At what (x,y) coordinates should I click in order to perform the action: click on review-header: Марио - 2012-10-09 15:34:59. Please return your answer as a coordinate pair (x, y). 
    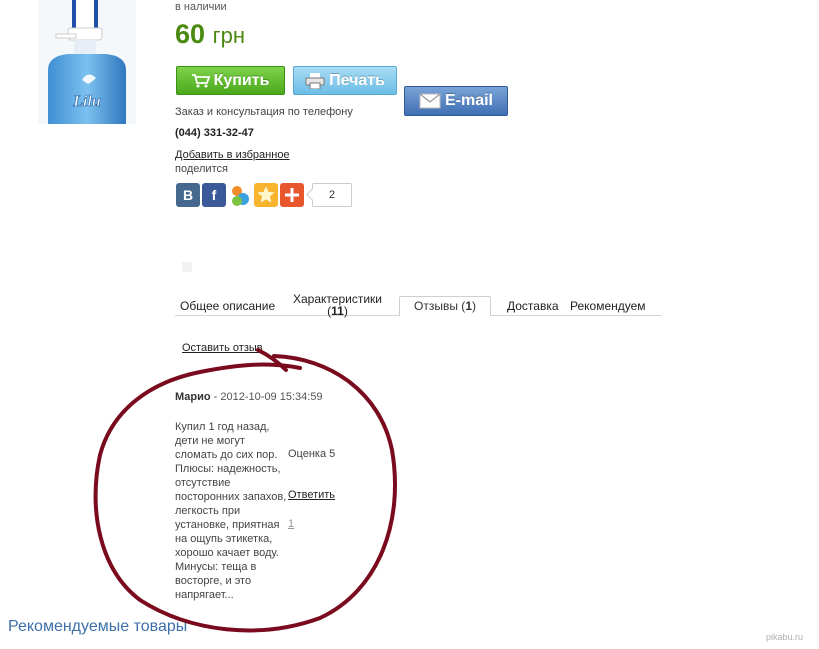
    Looking at the image, I should click on (249, 397).